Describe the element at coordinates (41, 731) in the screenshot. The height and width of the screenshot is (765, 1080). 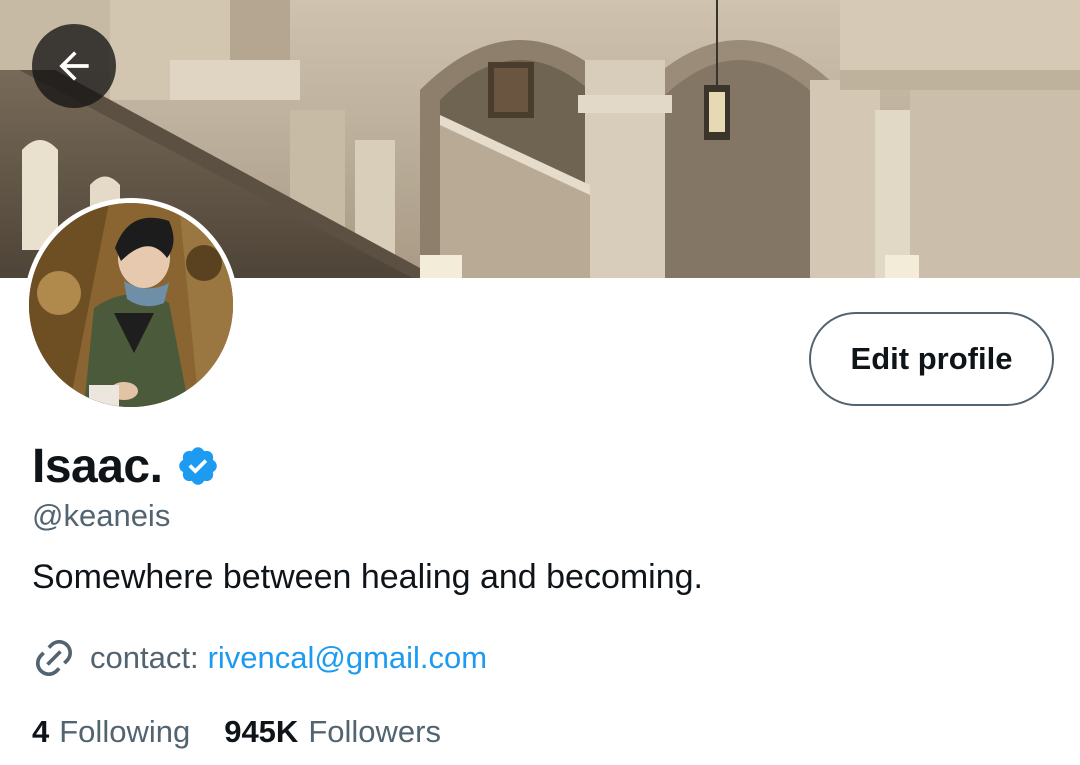
I see `following-count: 4` at that location.